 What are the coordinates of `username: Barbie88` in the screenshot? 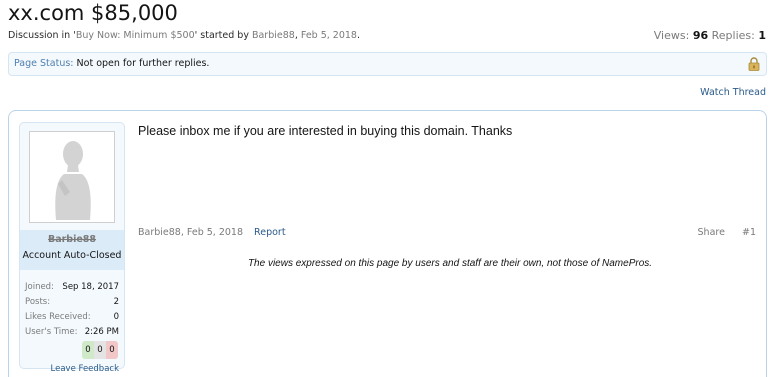 It's located at (72, 239).